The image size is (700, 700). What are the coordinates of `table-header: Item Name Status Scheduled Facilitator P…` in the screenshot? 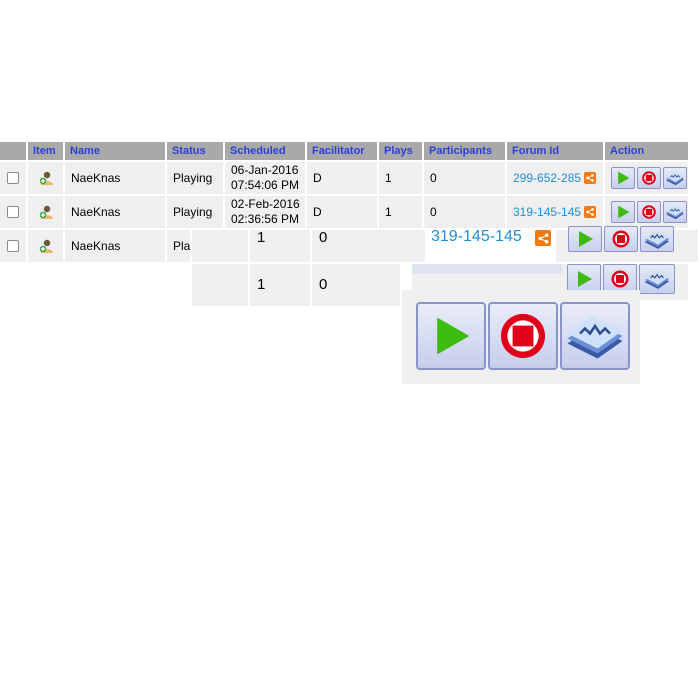 It's located at (345, 151).